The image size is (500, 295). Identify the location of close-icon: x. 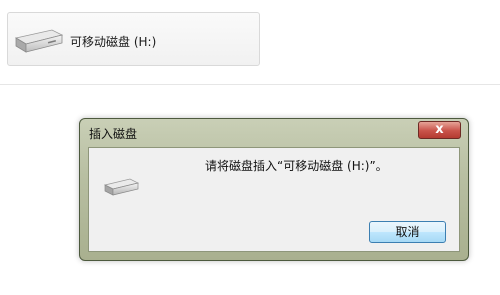
(439, 129).